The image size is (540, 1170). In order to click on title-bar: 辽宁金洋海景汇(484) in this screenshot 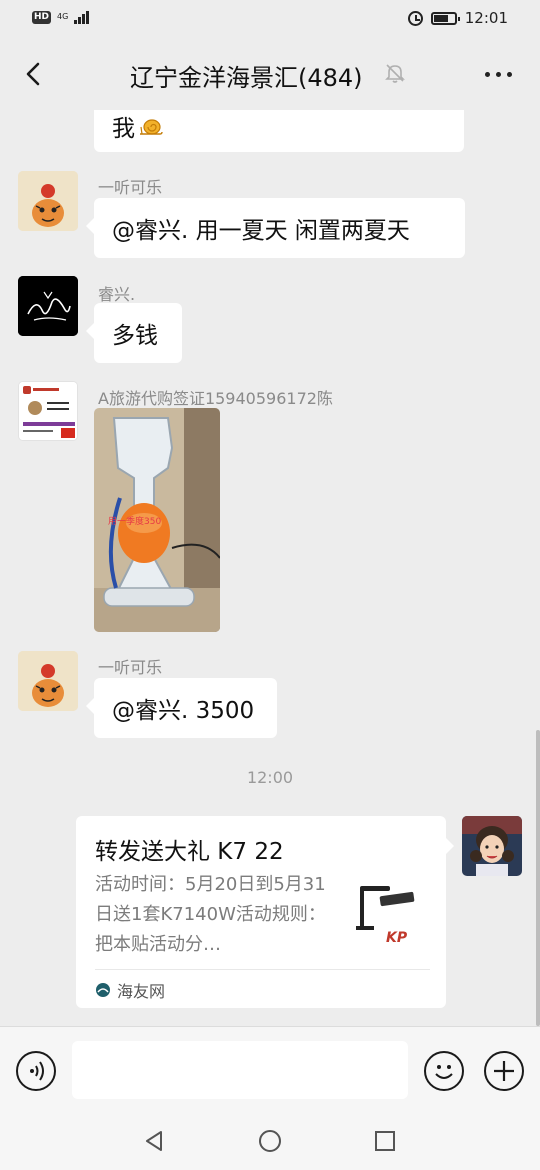, I will do `click(270, 74)`.